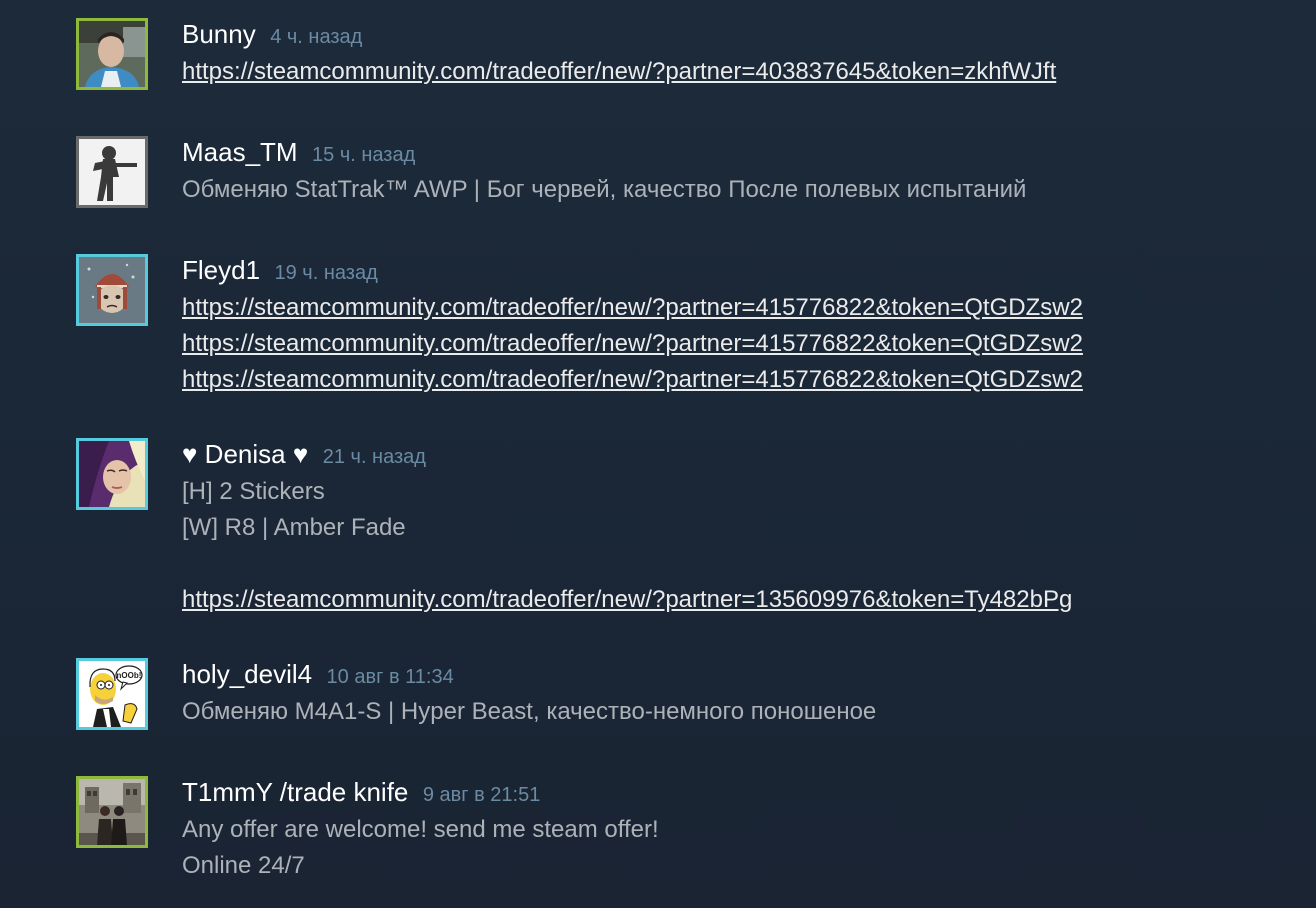 The width and height of the screenshot is (1316, 908). What do you see at coordinates (732, 454) in the screenshot?
I see `comment-header: ♥ Denisa ♥ 21 ч. назад` at bounding box center [732, 454].